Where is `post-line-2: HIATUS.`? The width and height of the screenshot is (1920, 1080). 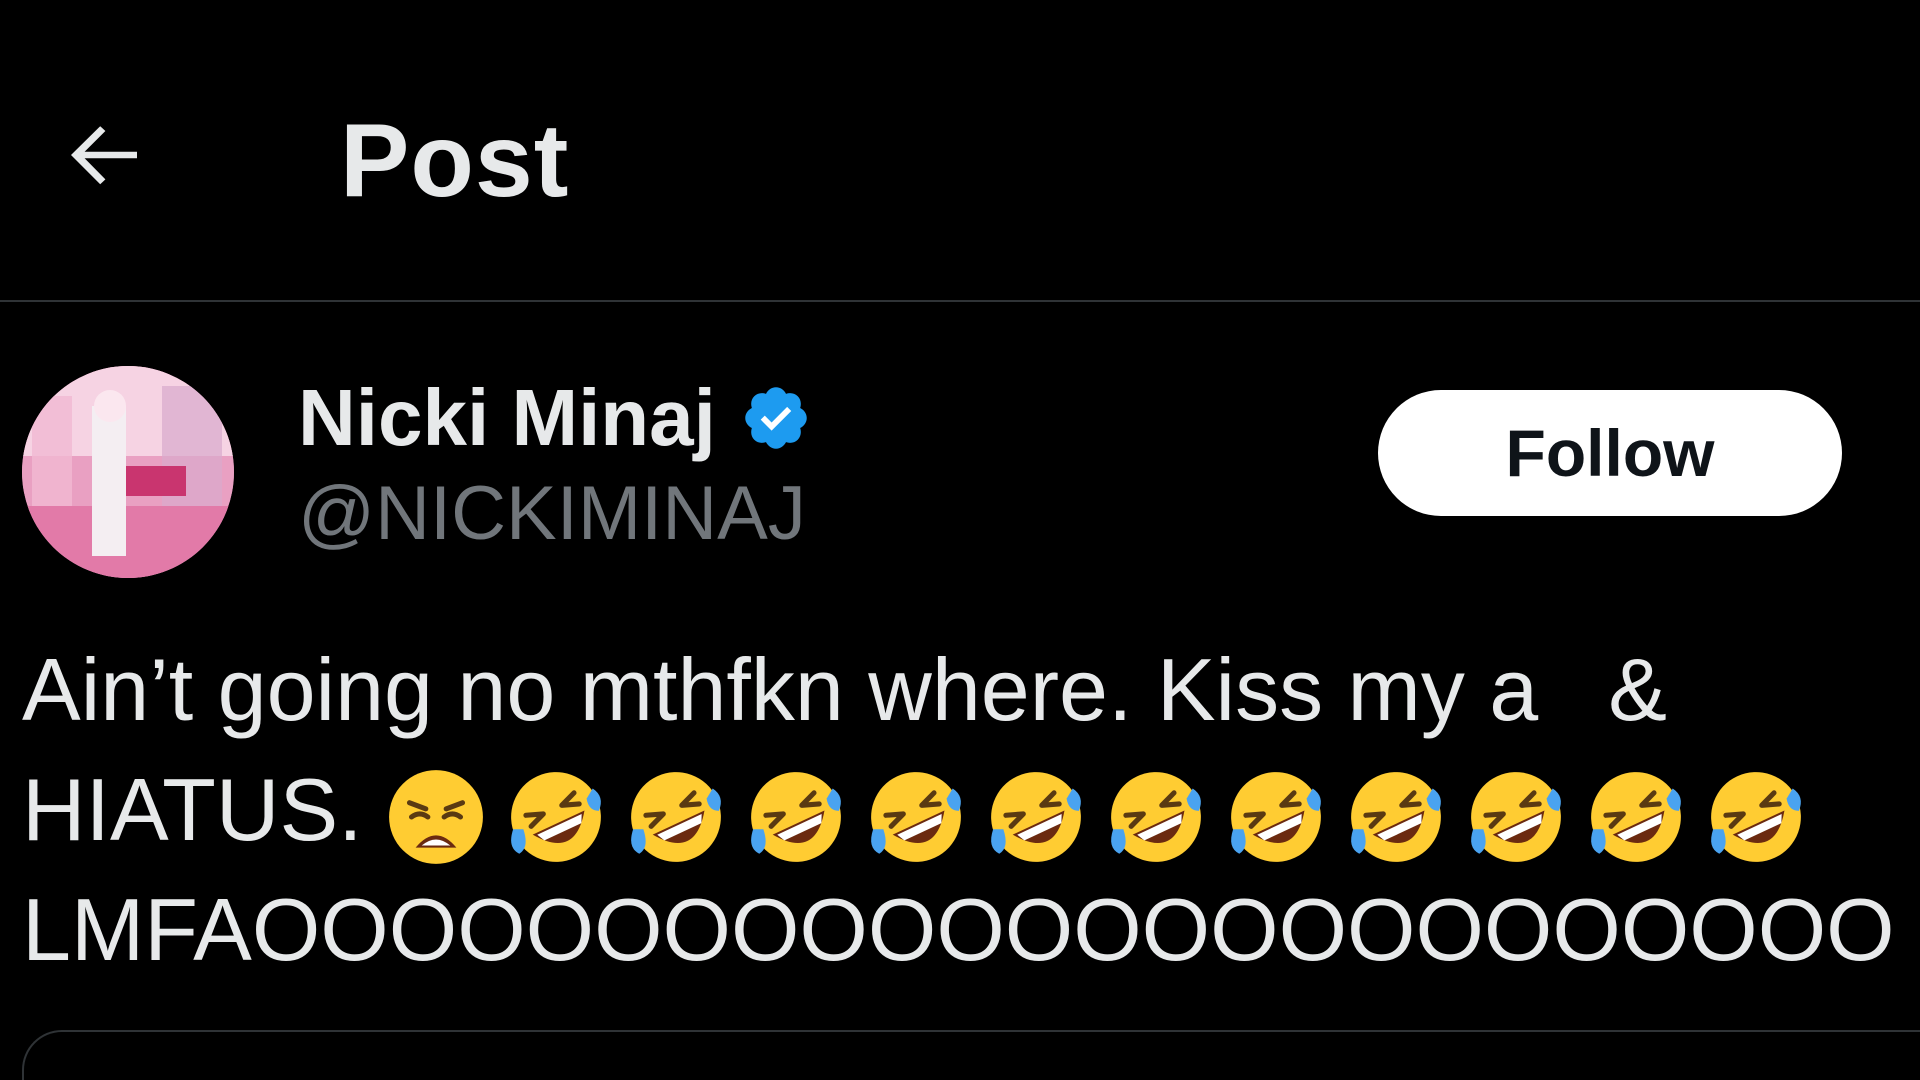 post-line-2: HIATUS. is located at coordinates (962, 810).